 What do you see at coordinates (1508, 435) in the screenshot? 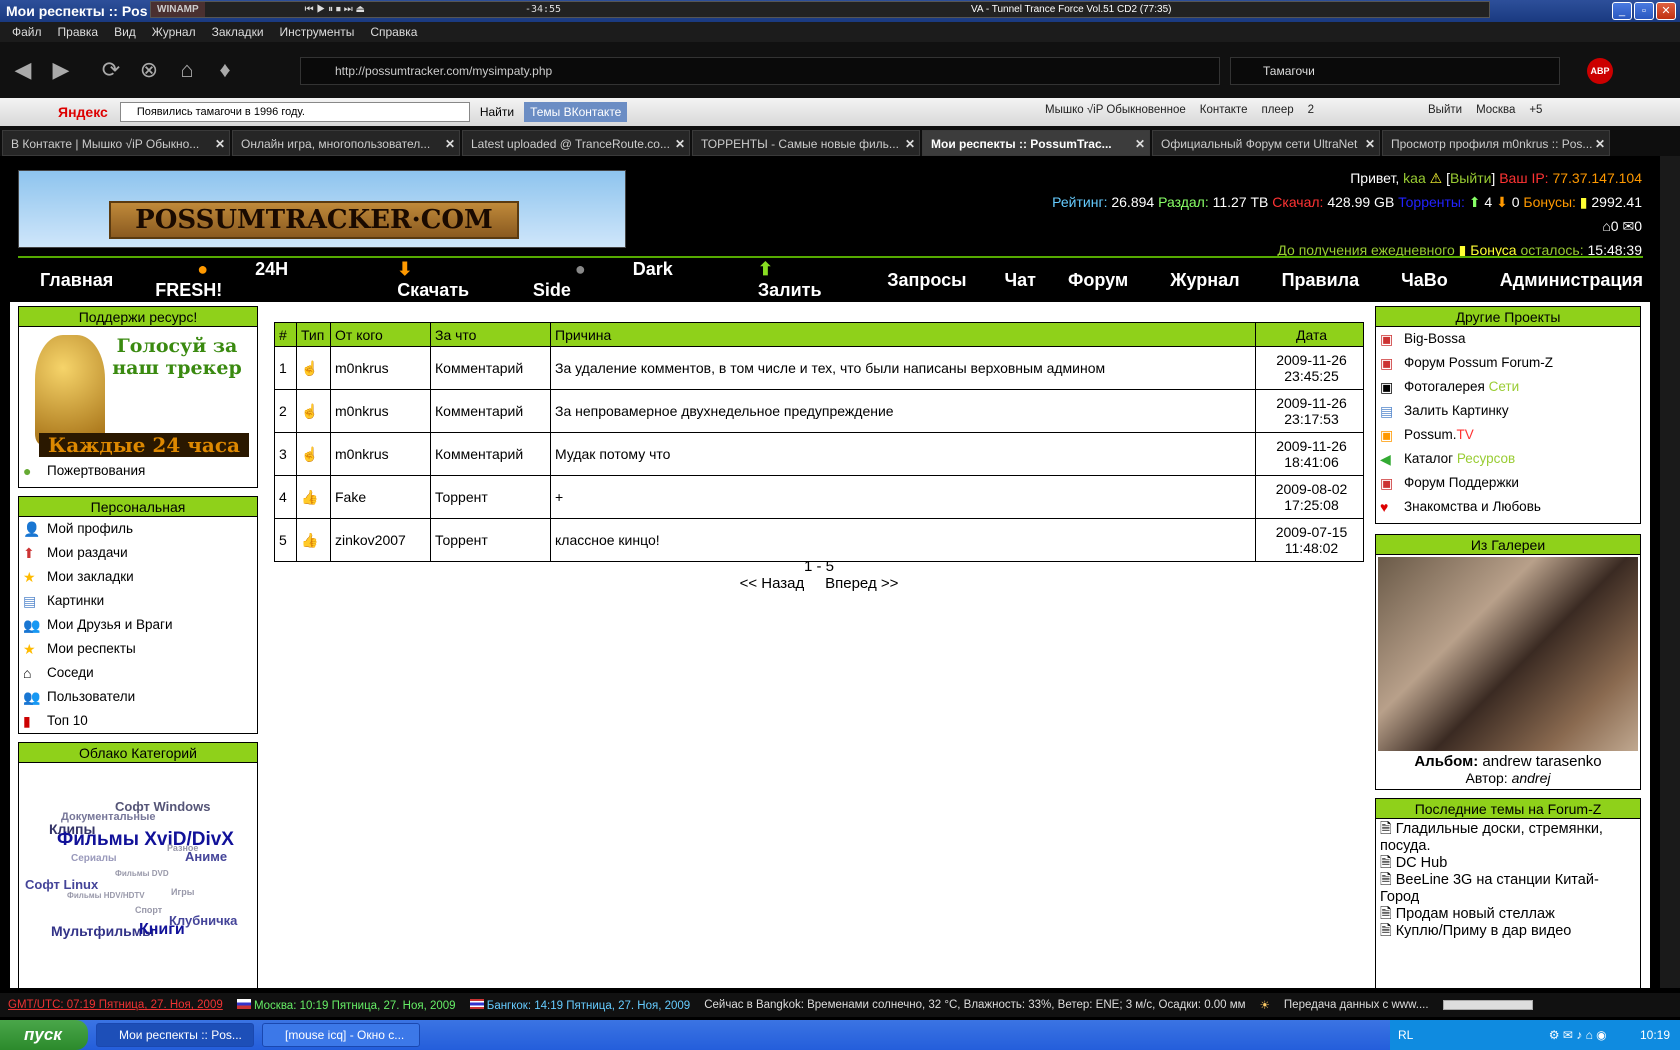
I see `project-possum-tv: ▣ Possum.TV` at bounding box center [1508, 435].